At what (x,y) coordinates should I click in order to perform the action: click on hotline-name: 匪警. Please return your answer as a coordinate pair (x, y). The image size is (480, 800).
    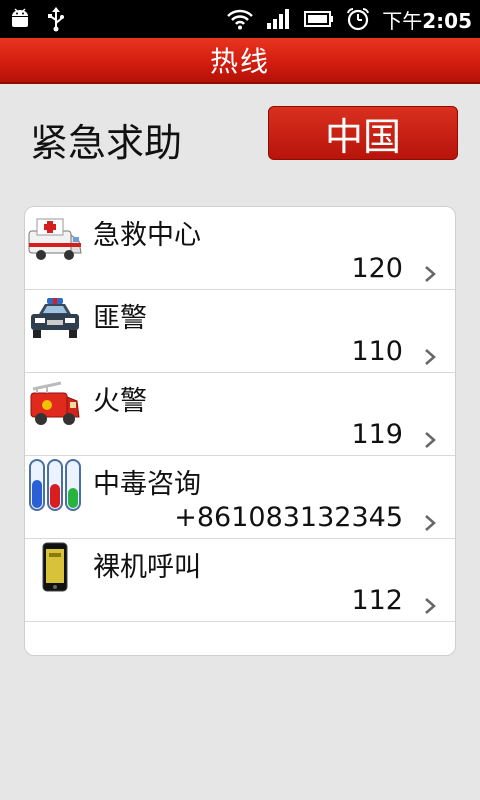
    Looking at the image, I should click on (120, 318).